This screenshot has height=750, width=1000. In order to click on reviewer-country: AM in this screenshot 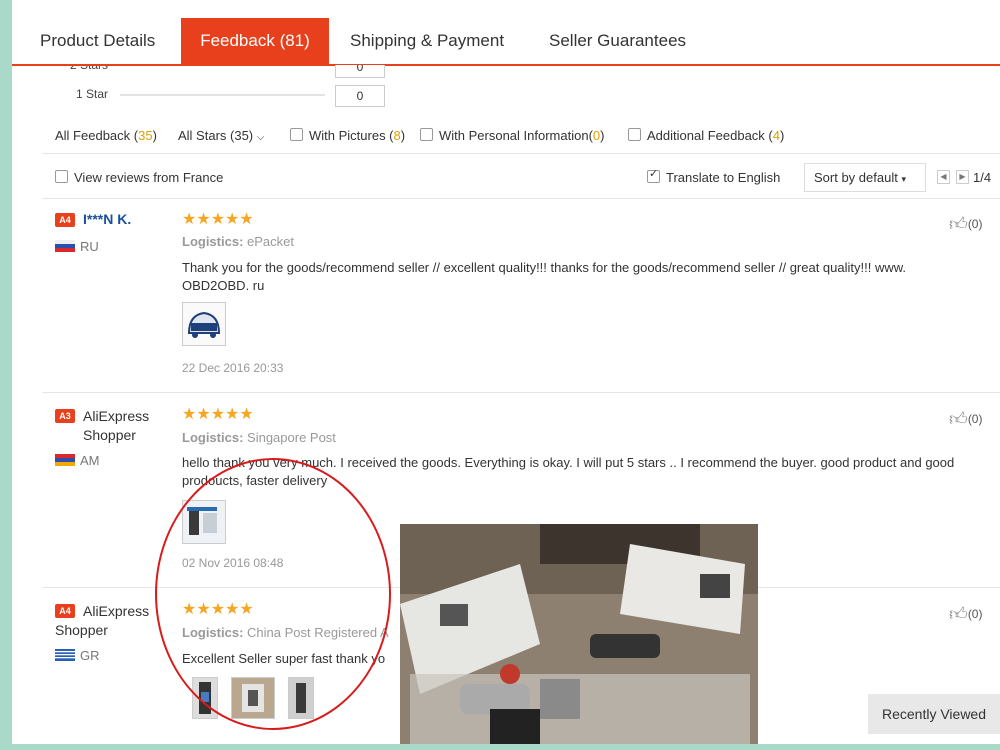, I will do `click(90, 460)`.